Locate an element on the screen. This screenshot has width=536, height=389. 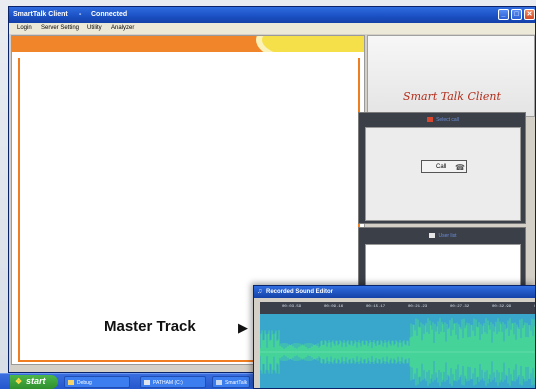
menu-item-analyzer: Analyzer is located at coordinates (122, 28).